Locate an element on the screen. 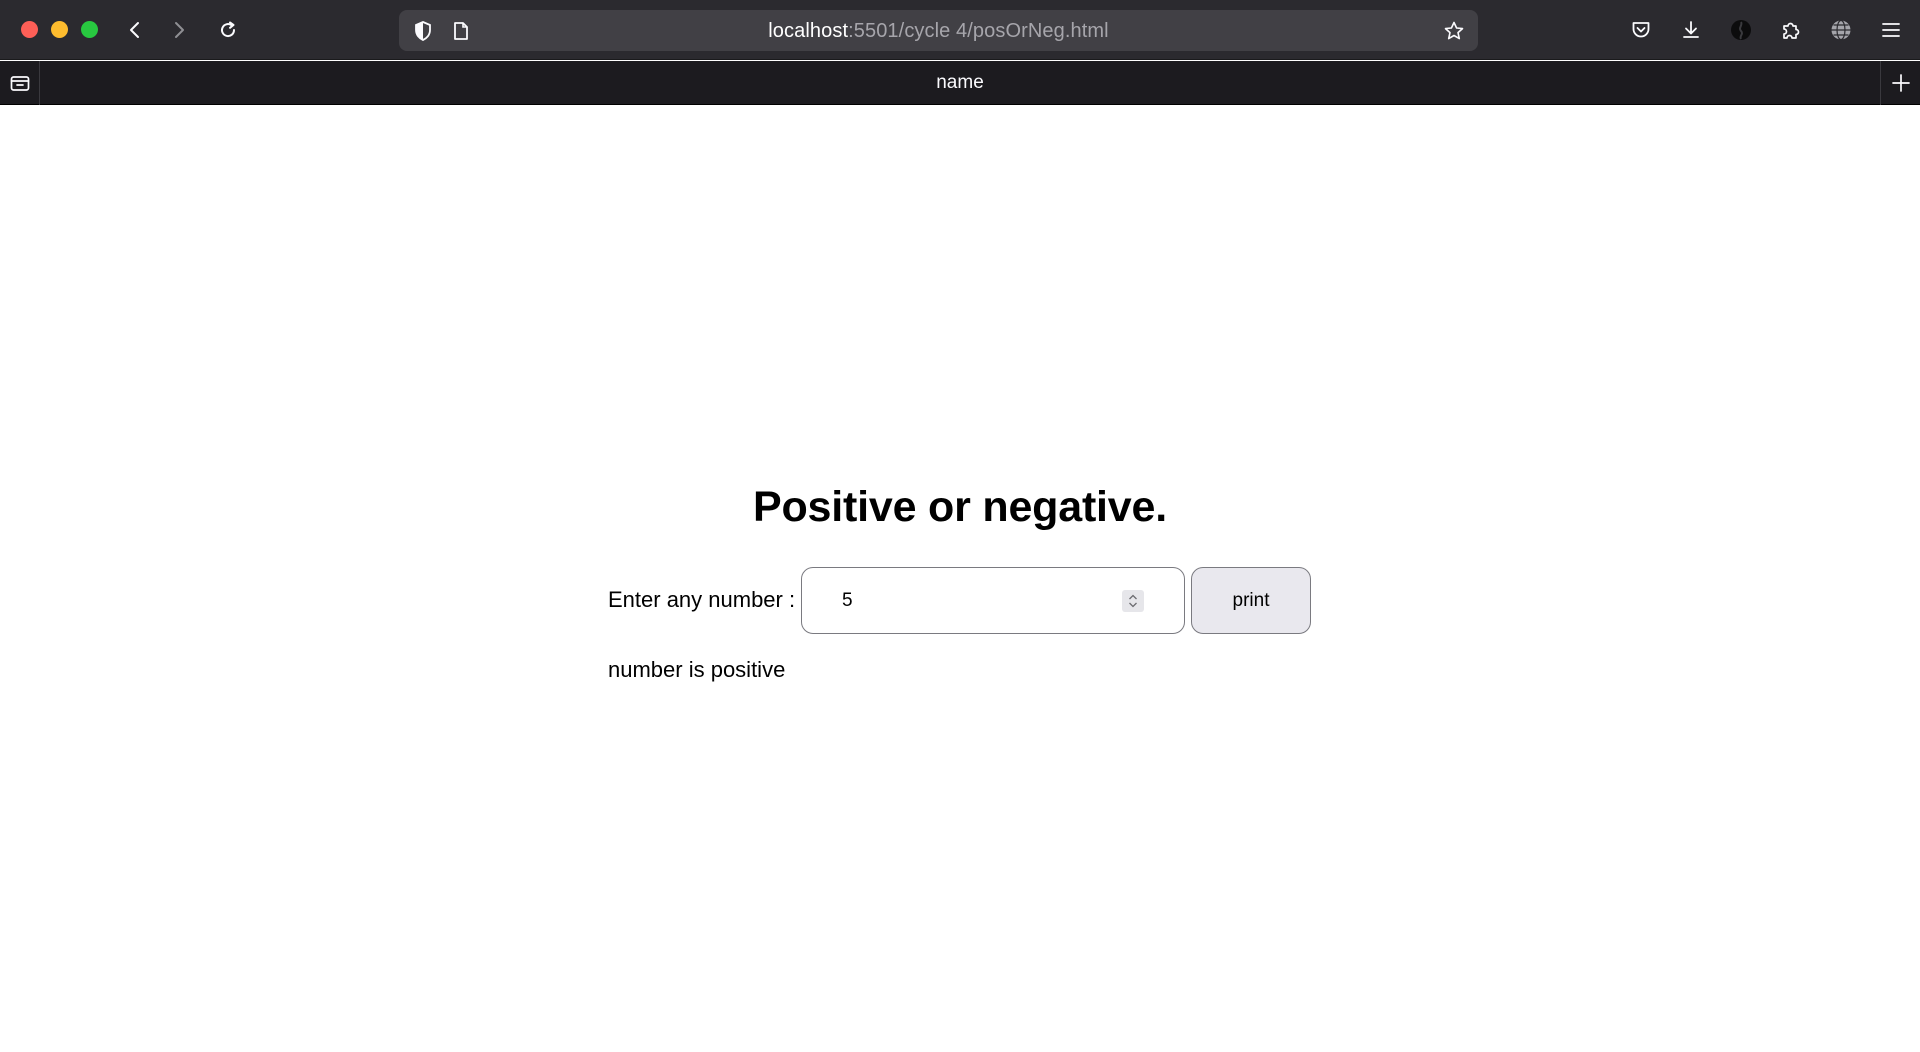 This screenshot has height=1052, width=1920. print-button: print is located at coordinates (1251, 600).